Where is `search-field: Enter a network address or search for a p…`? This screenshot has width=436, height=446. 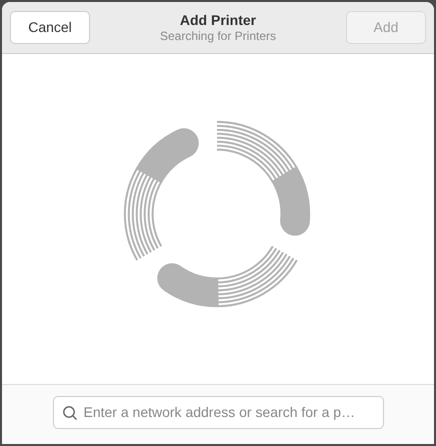
search-field: Enter a network address or search for a p… is located at coordinates (218, 412).